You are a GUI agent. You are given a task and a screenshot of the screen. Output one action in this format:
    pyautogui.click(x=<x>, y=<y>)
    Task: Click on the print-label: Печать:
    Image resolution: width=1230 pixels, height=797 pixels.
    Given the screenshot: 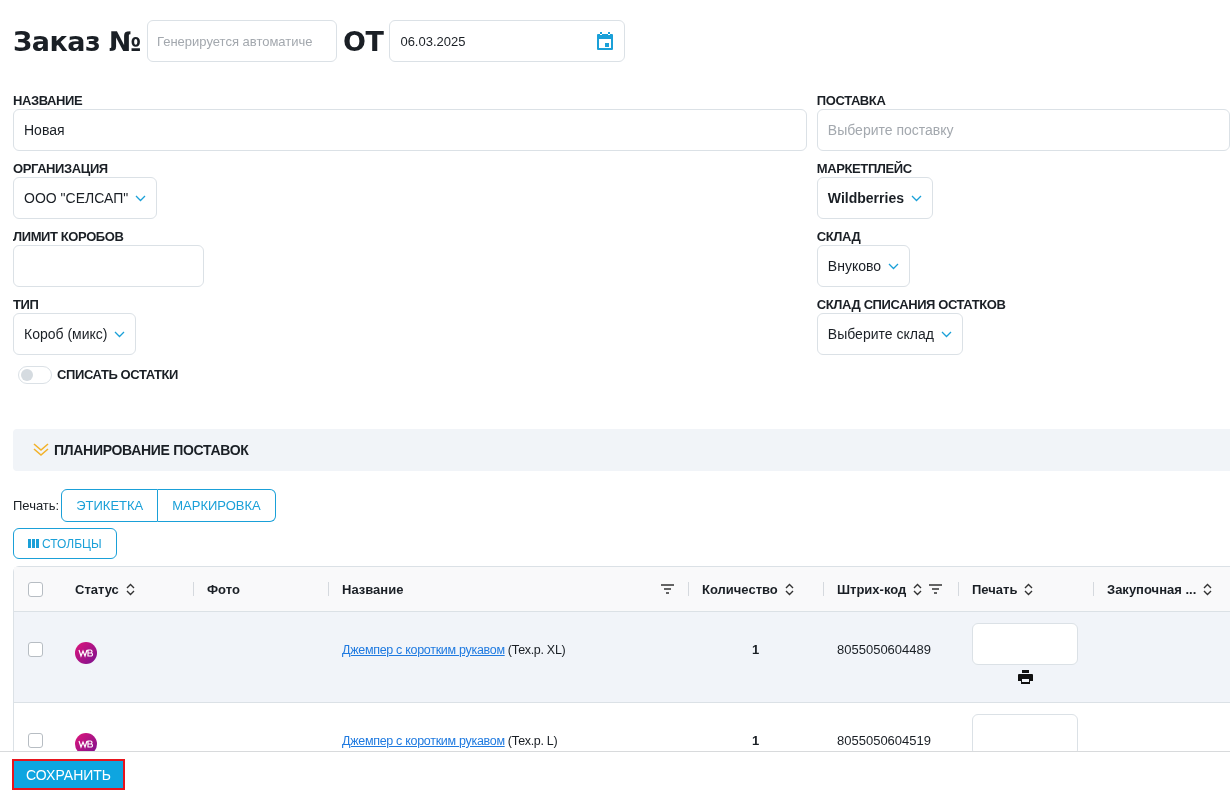 What is the action you would take?
    pyautogui.click(x=36, y=505)
    